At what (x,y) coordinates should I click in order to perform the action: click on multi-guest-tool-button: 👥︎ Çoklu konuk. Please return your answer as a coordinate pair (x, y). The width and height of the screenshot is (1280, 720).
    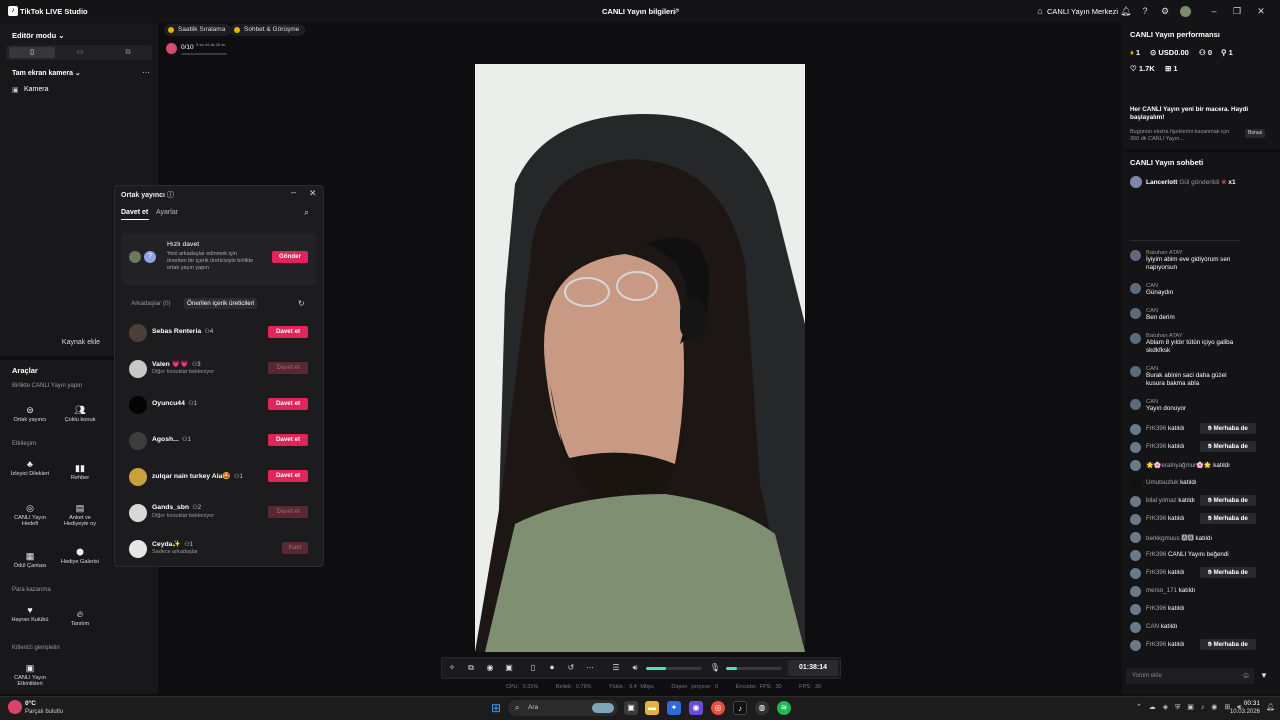
    Looking at the image, I should click on (80, 422).